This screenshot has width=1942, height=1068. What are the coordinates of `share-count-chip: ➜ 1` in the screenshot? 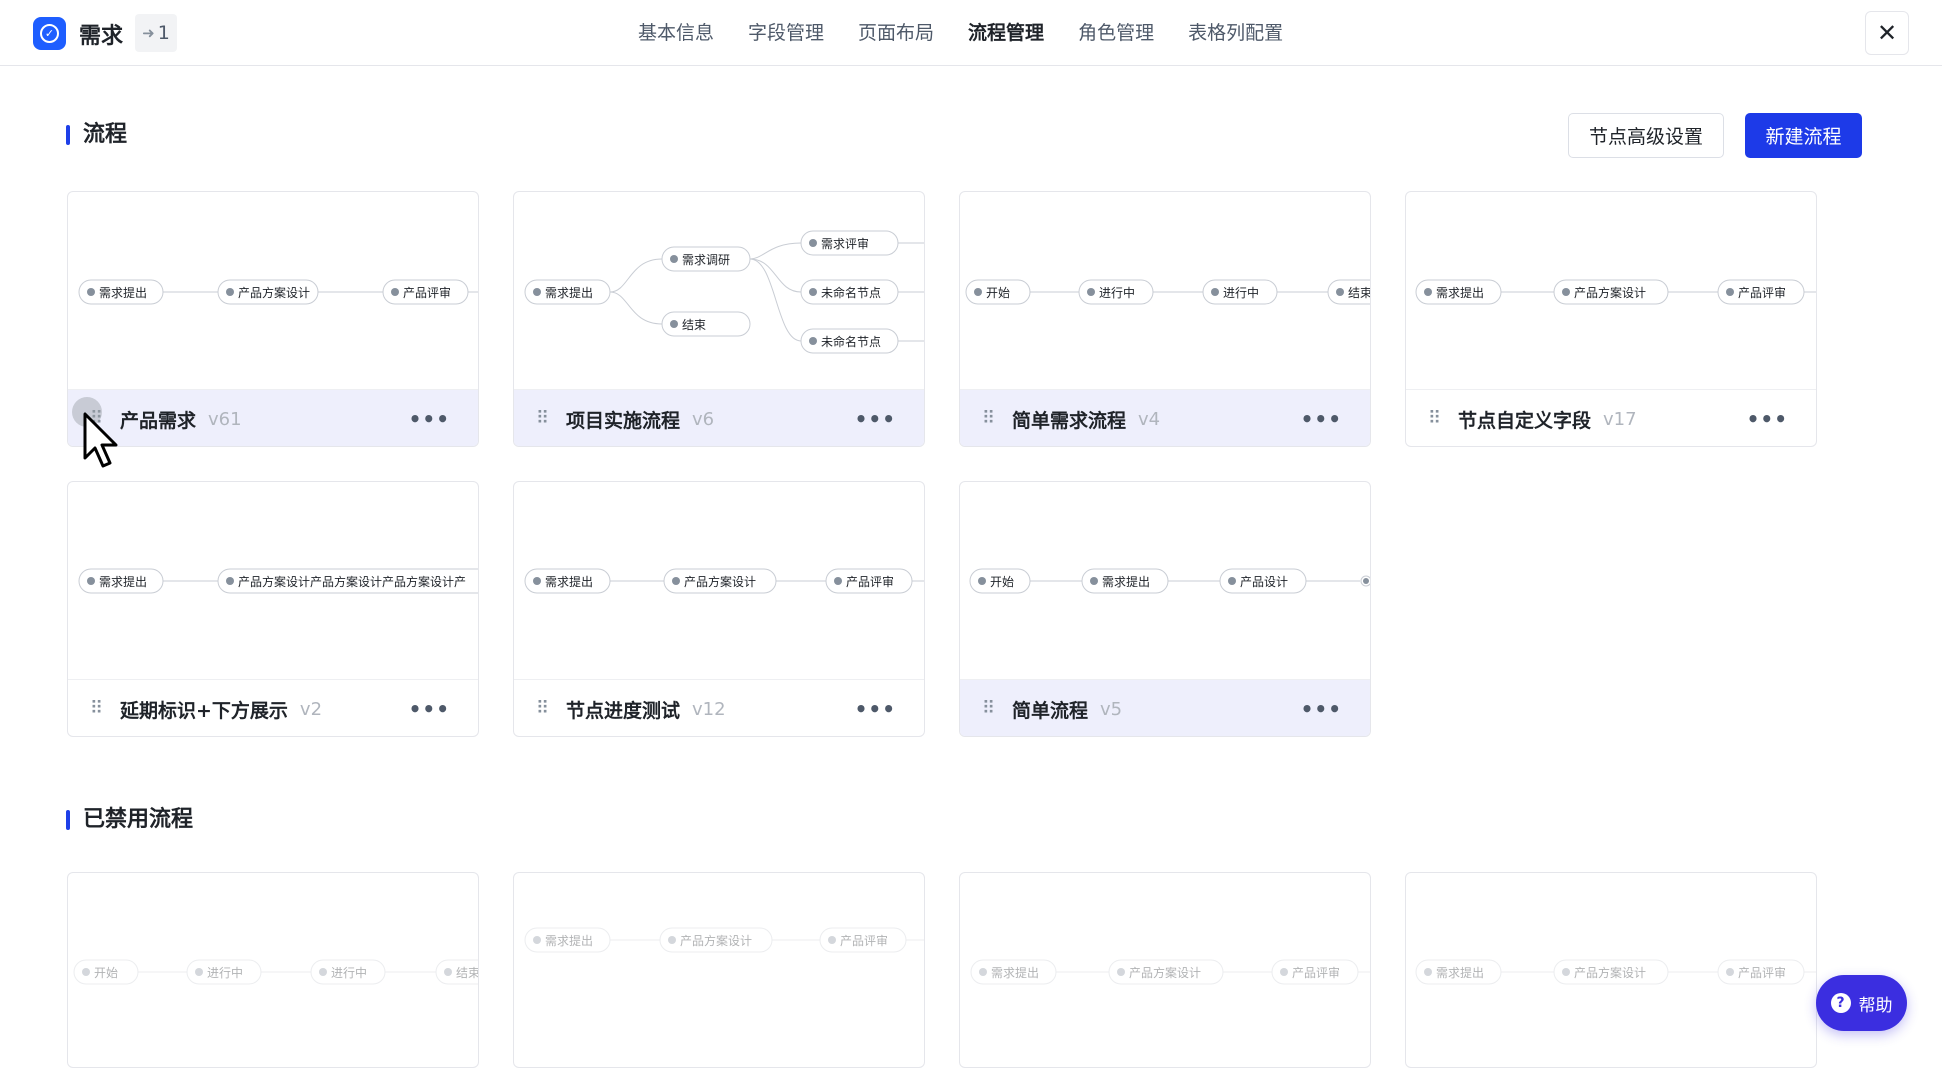 It's located at (156, 33).